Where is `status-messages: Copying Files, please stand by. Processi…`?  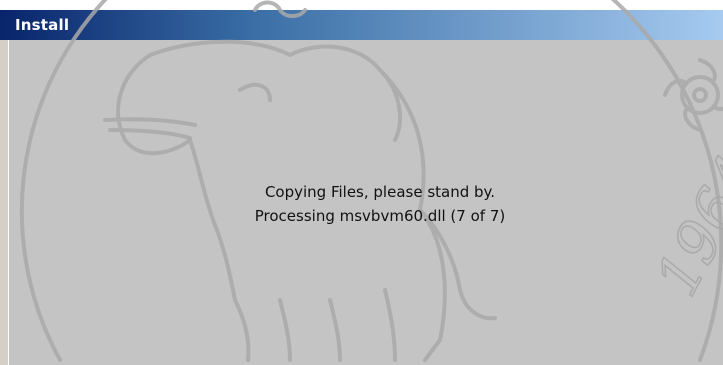 status-messages: Copying Files, please stand by. Processi… is located at coordinates (361, 204).